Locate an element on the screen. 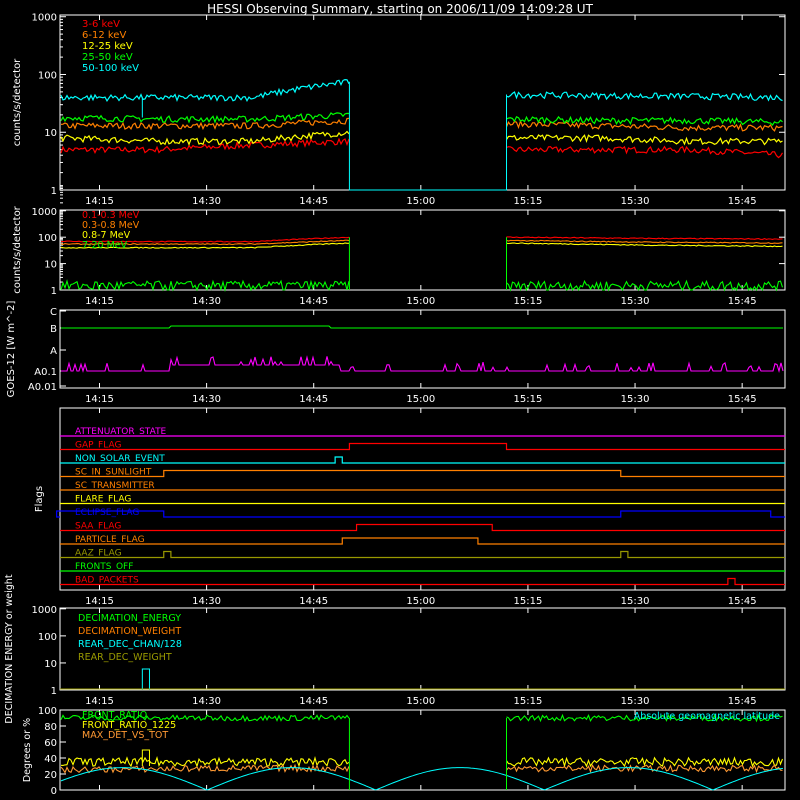 The width and height of the screenshot is (800, 800). y-tick-label: 60 is located at coordinates (50, 743).